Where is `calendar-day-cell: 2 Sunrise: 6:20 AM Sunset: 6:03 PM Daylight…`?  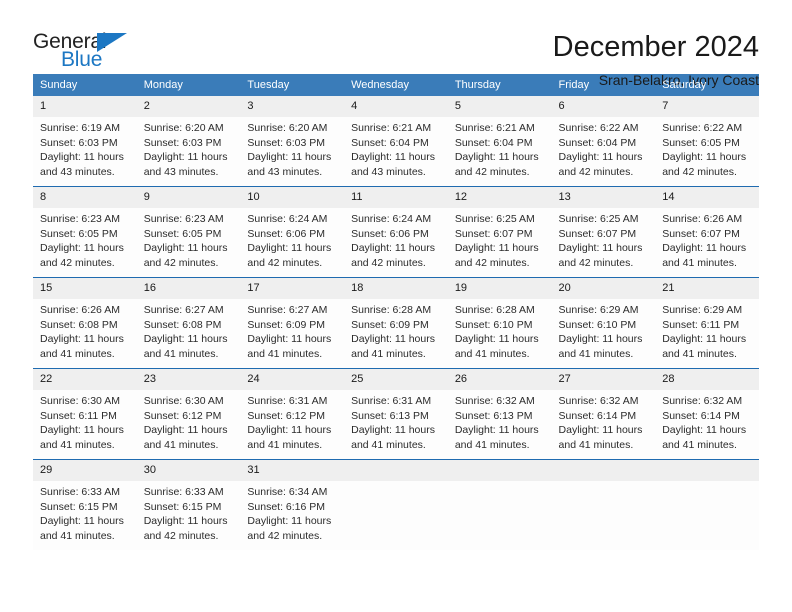 calendar-day-cell: 2 Sunrise: 6:20 AM Sunset: 6:03 PM Daylight… is located at coordinates (188, 141).